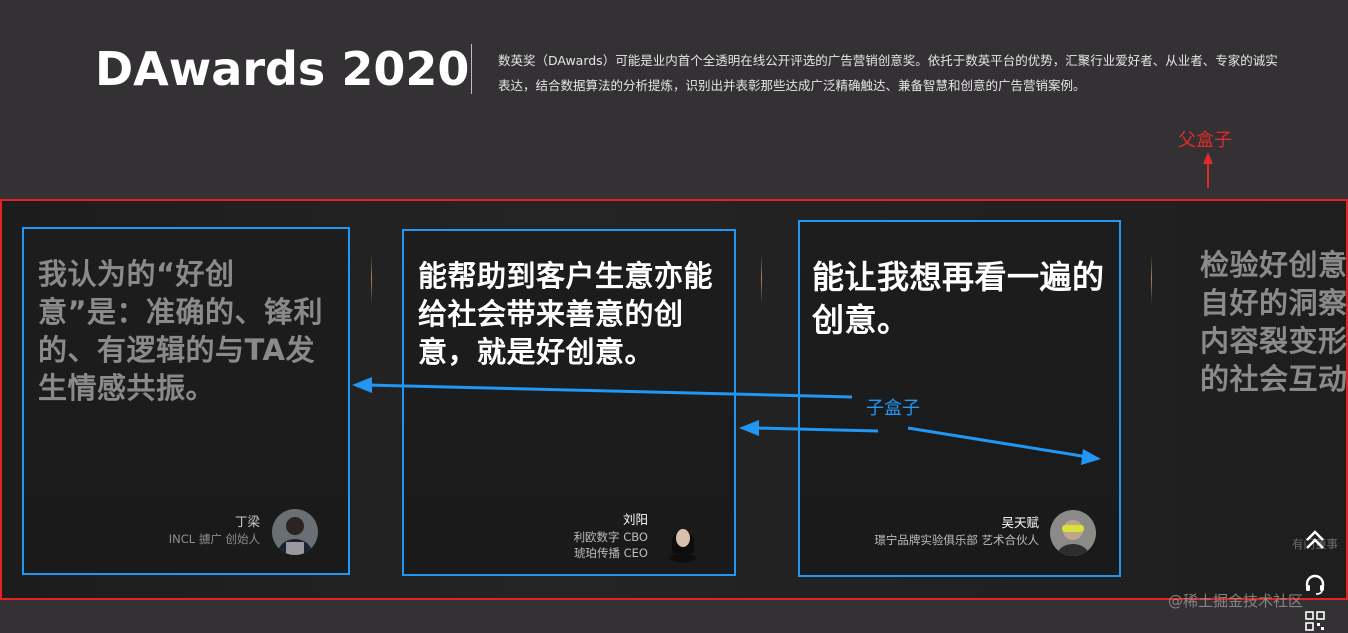 Image resolution: width=1348 pixels, height=633 pixels. What do you see at coordinates (1315, 584) in the screenshot?
I see `headset-icon` at bounding box center [1315, 584].